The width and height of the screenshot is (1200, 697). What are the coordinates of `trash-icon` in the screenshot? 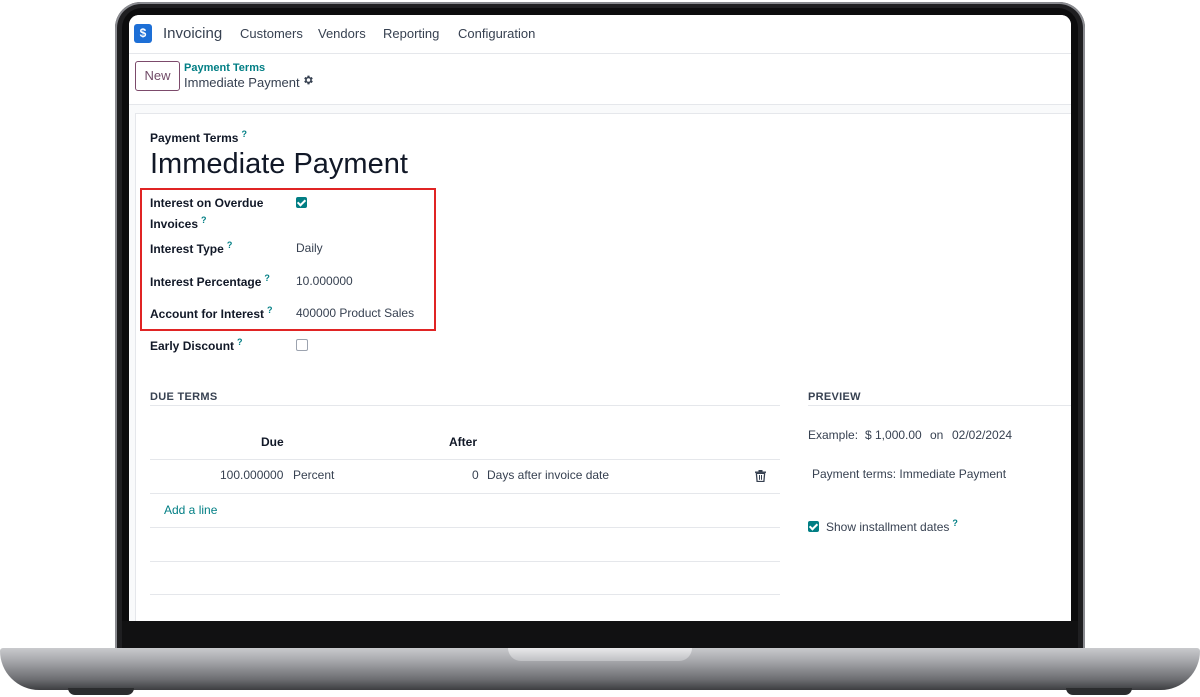 It's located at (760, 476).